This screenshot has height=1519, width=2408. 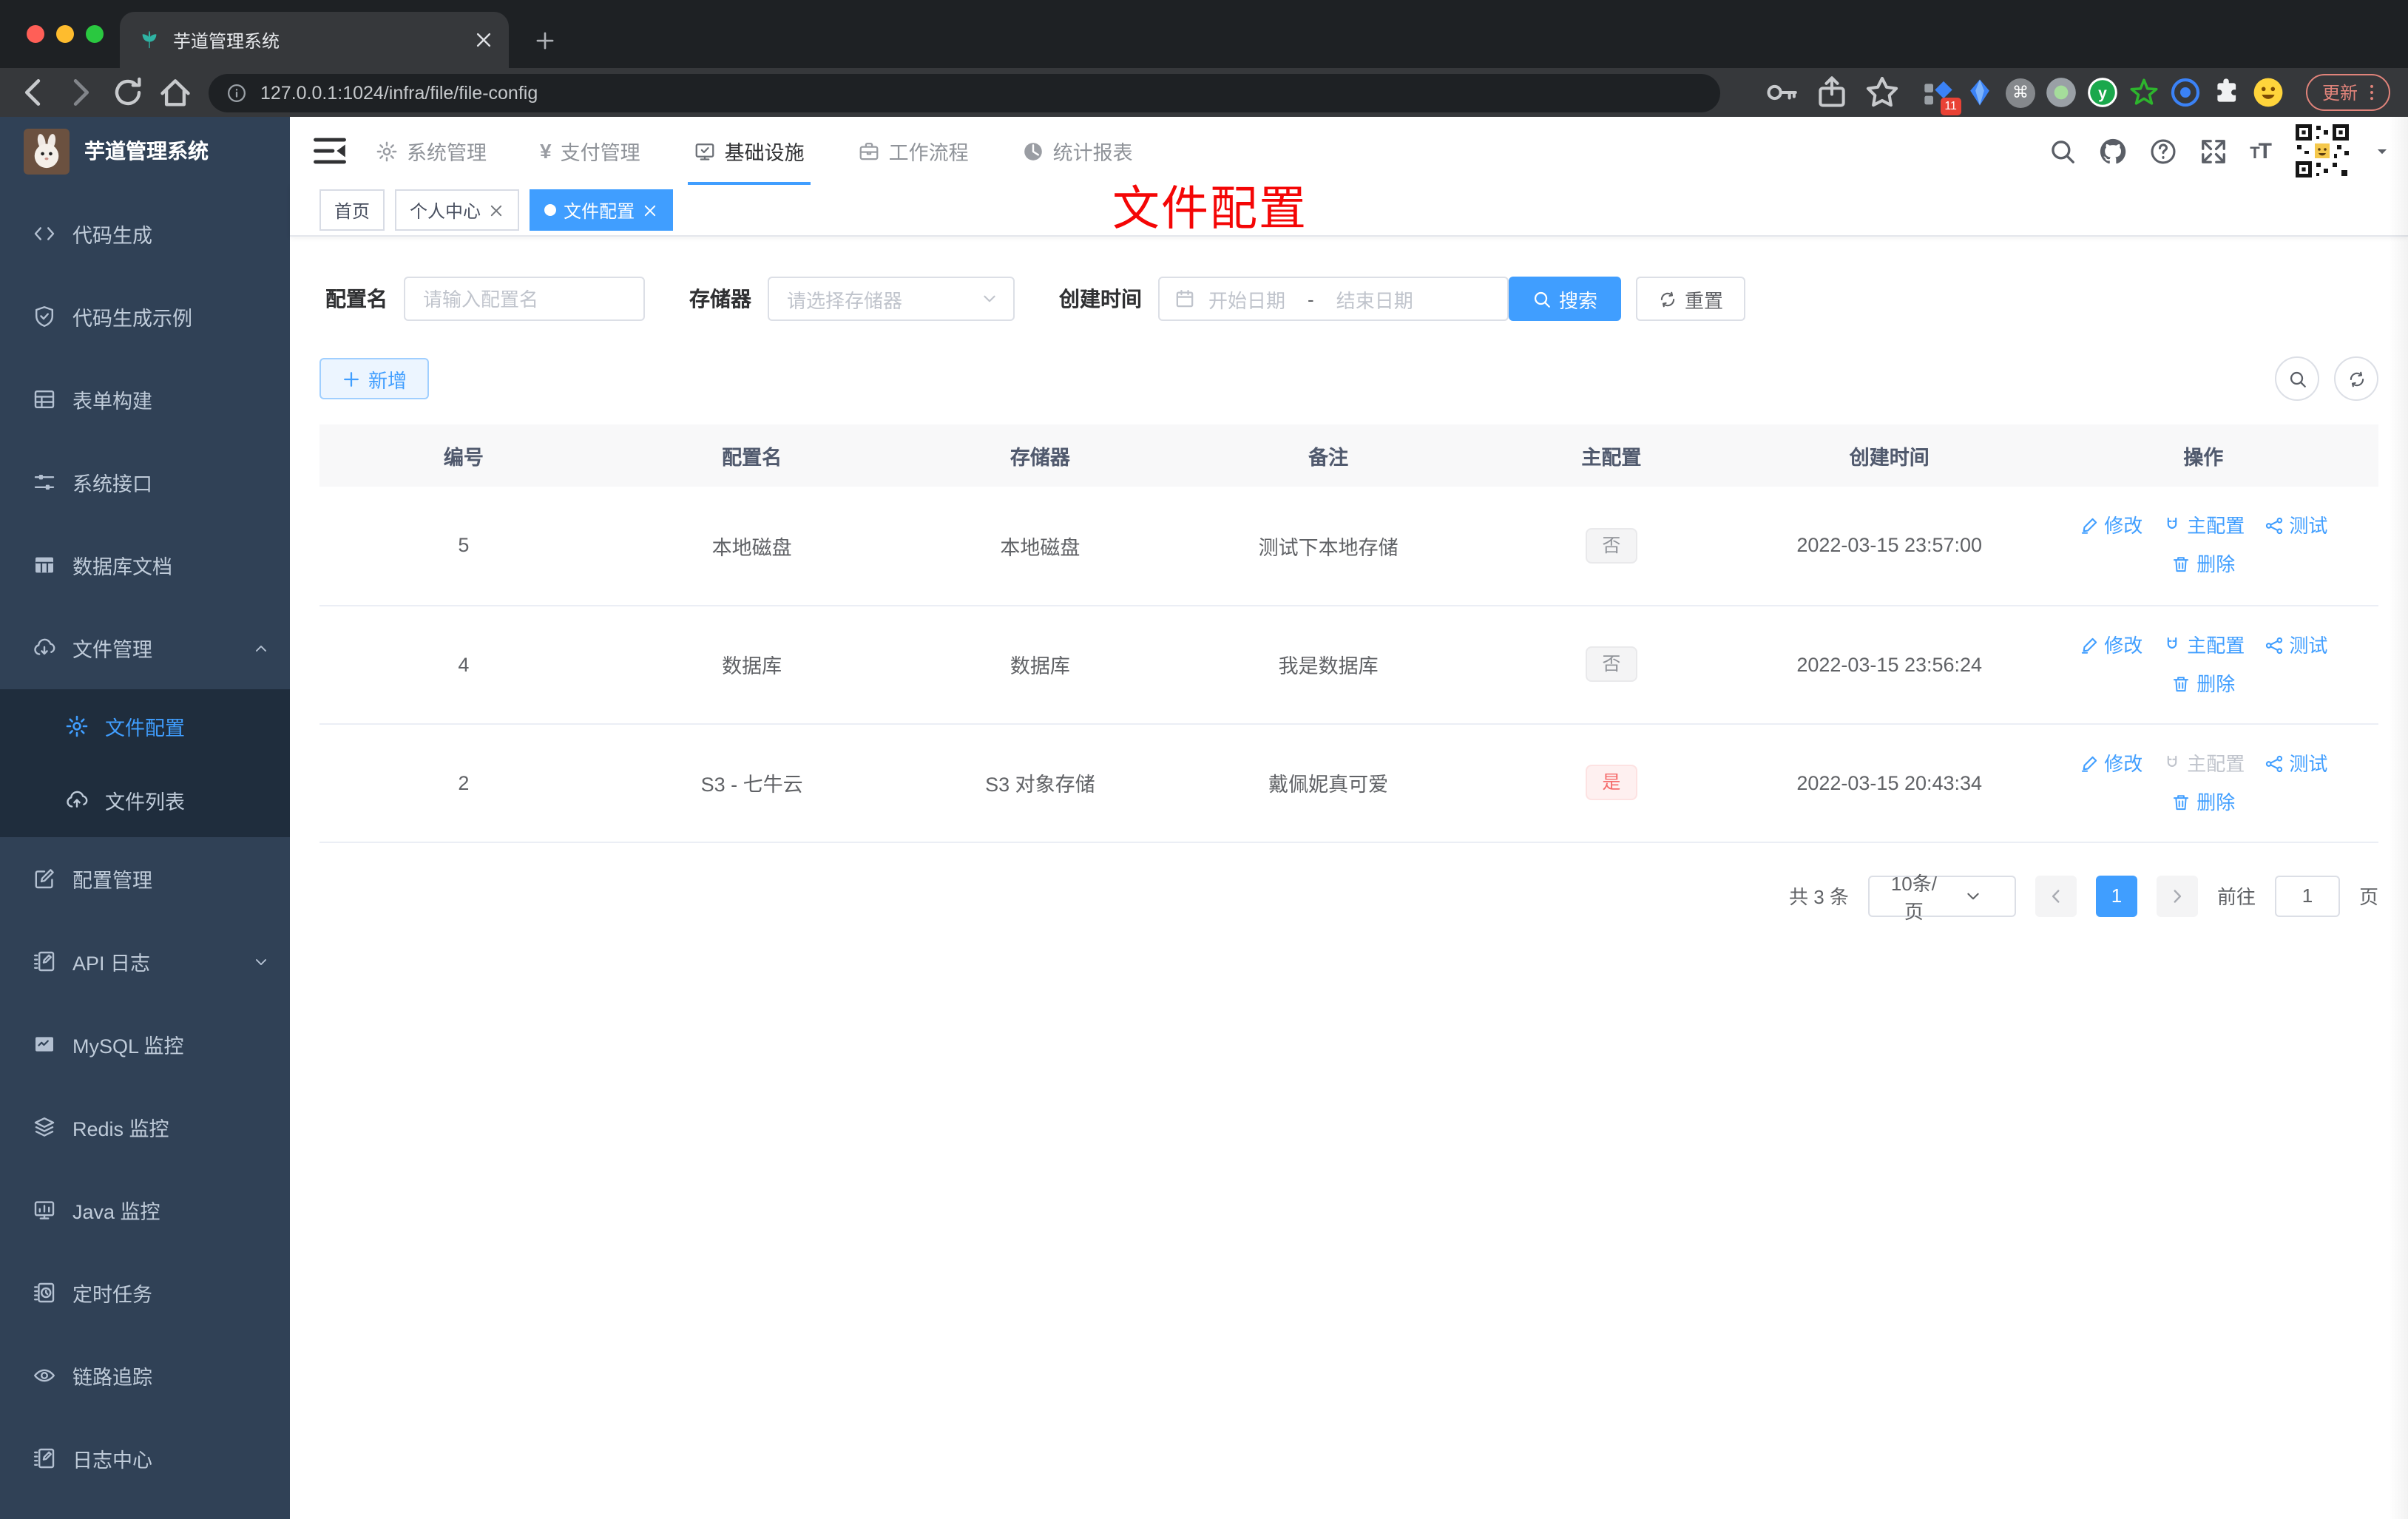 What do you see at coordinates (145, 961) in the screenshot?
I see `sidebar-item-7: API 日志` at bounding box center [145, 961].